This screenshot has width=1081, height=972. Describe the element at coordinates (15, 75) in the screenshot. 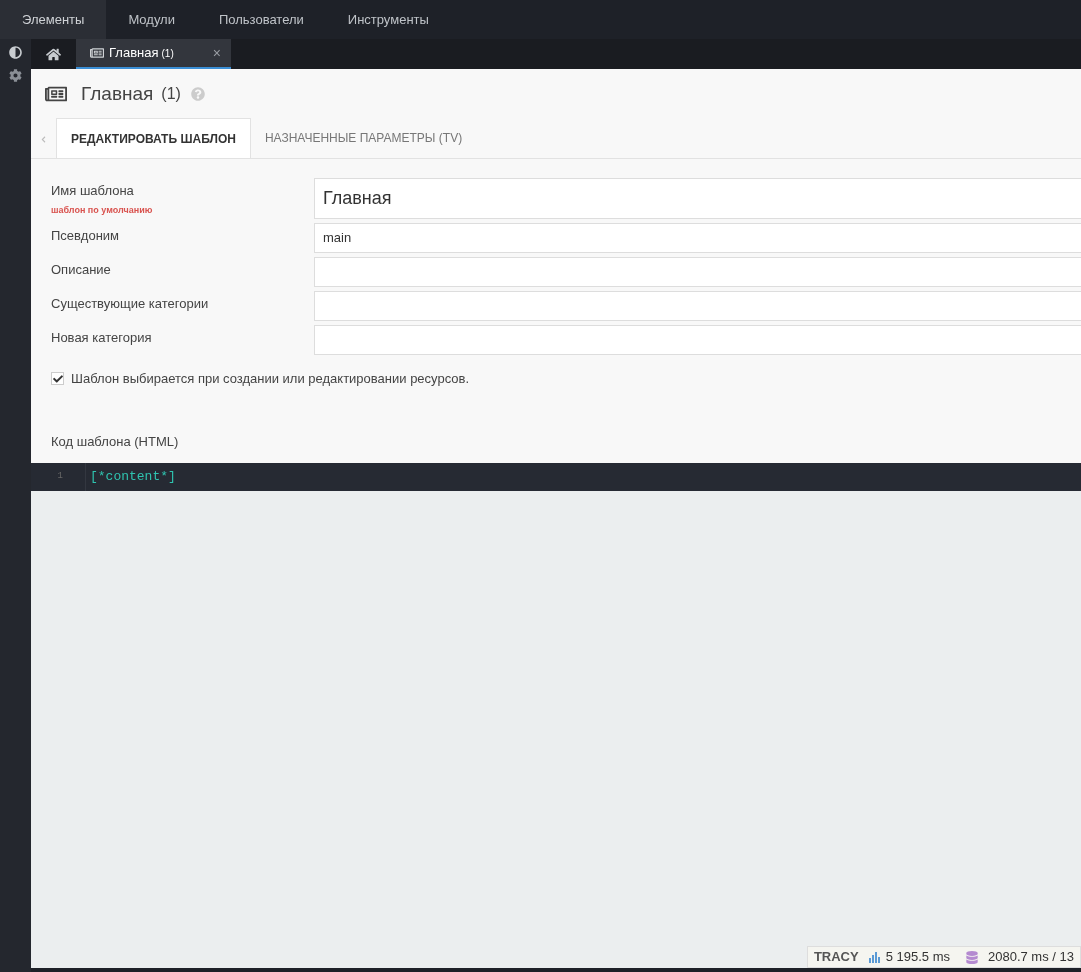

I see `settings-icon` at that location.